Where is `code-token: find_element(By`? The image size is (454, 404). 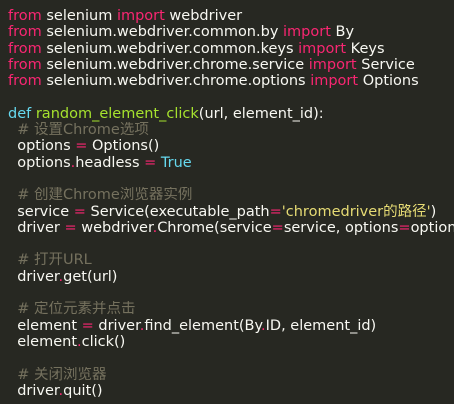 code-token: find_element(By is located at coordinates (203, 325).